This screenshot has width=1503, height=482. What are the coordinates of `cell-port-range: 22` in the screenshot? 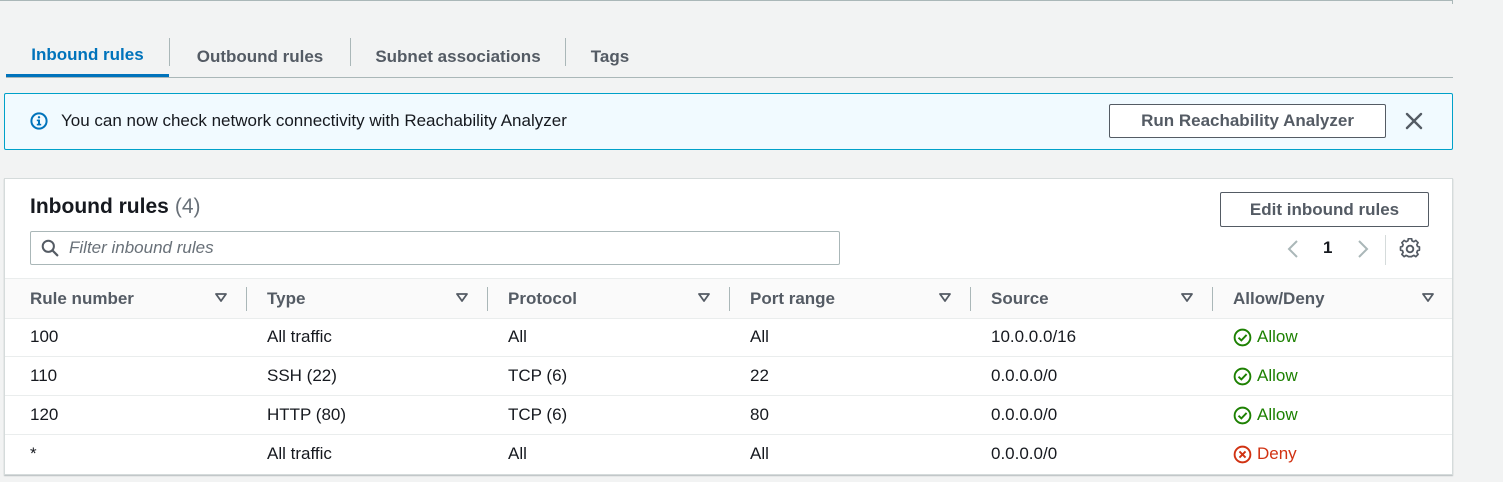 It's located at (759, 375).